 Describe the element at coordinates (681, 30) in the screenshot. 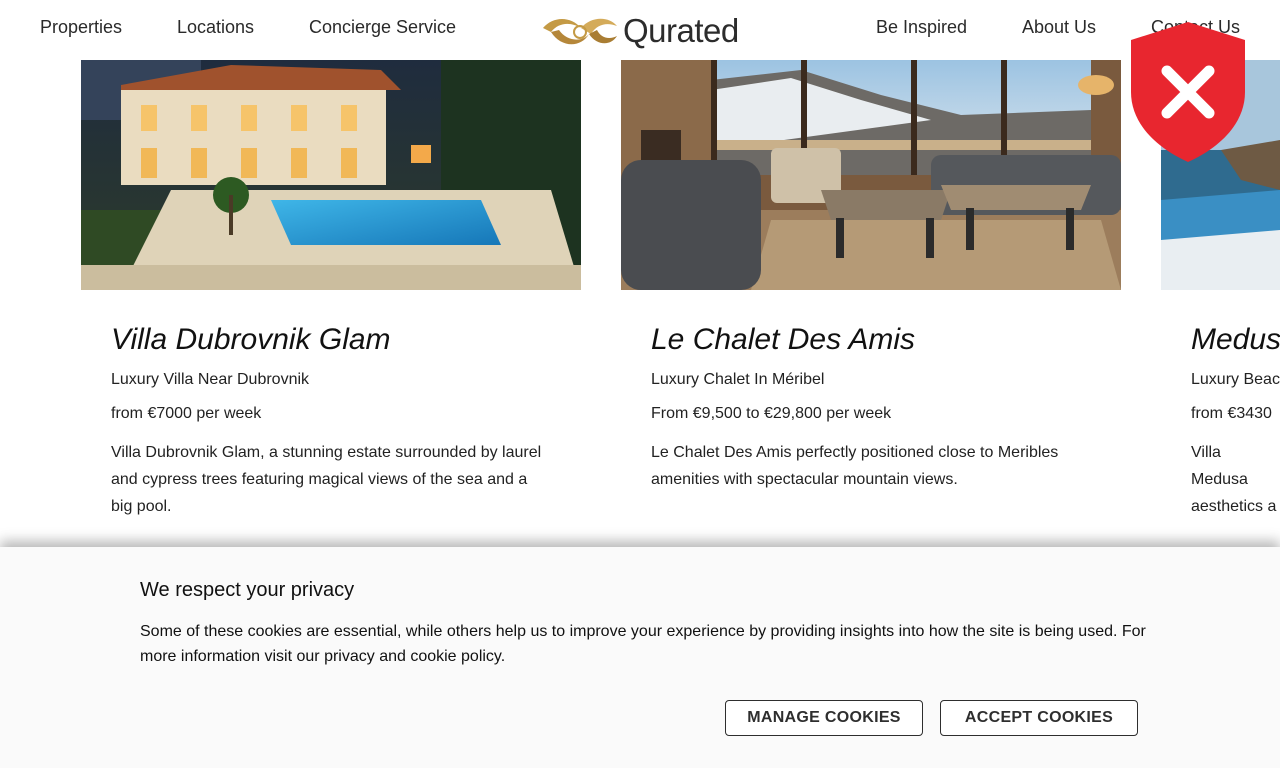

I see `logo-wordmark: Qurated` at that location.